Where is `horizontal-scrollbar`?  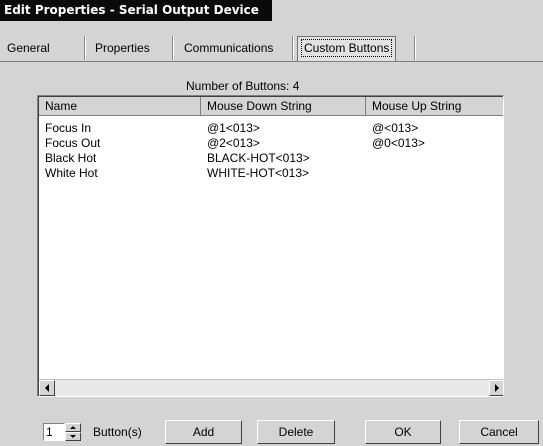 horizontal-scrollbar is located at coordinates (271, 387).